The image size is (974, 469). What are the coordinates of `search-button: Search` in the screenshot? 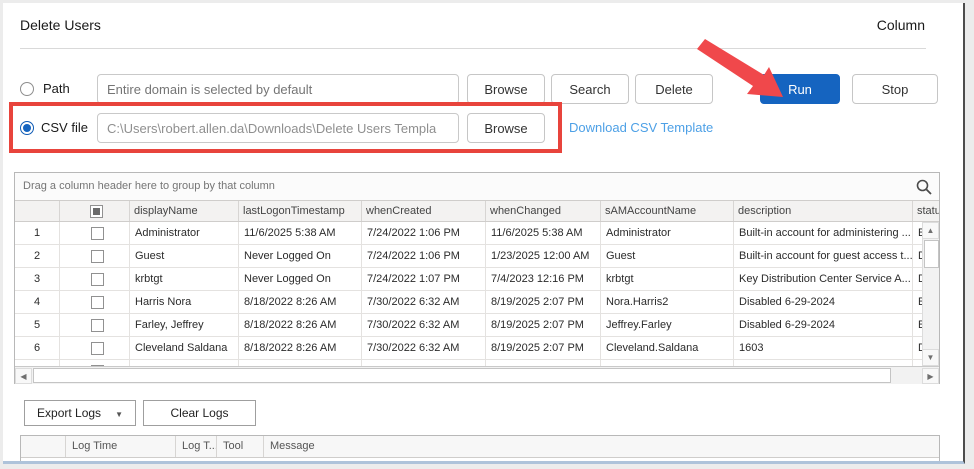 It's located at (590, 89).